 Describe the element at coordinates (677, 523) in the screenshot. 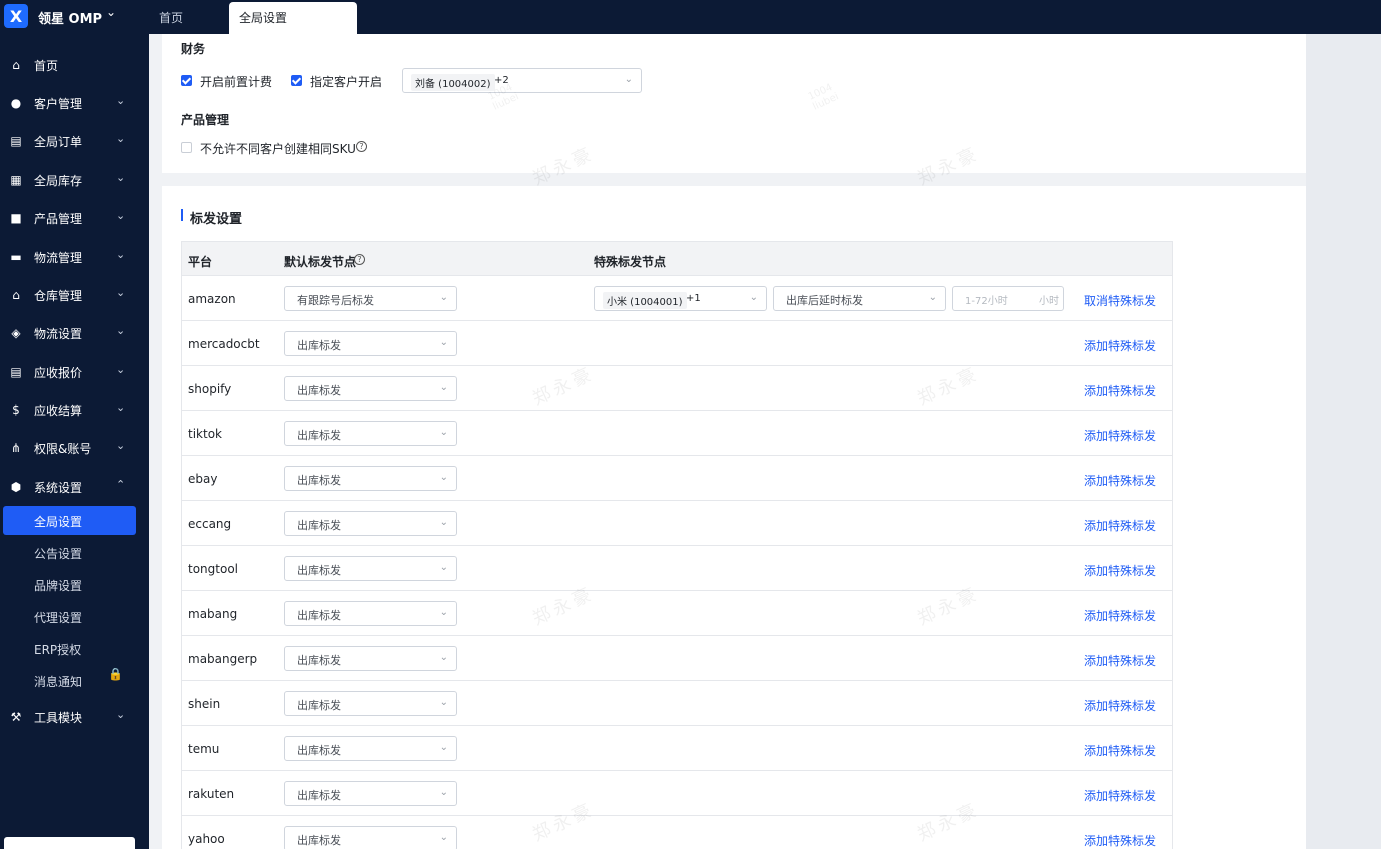

I see `table-row: eccang 出库标发 ⌄ 添加特殊标发` at that location.